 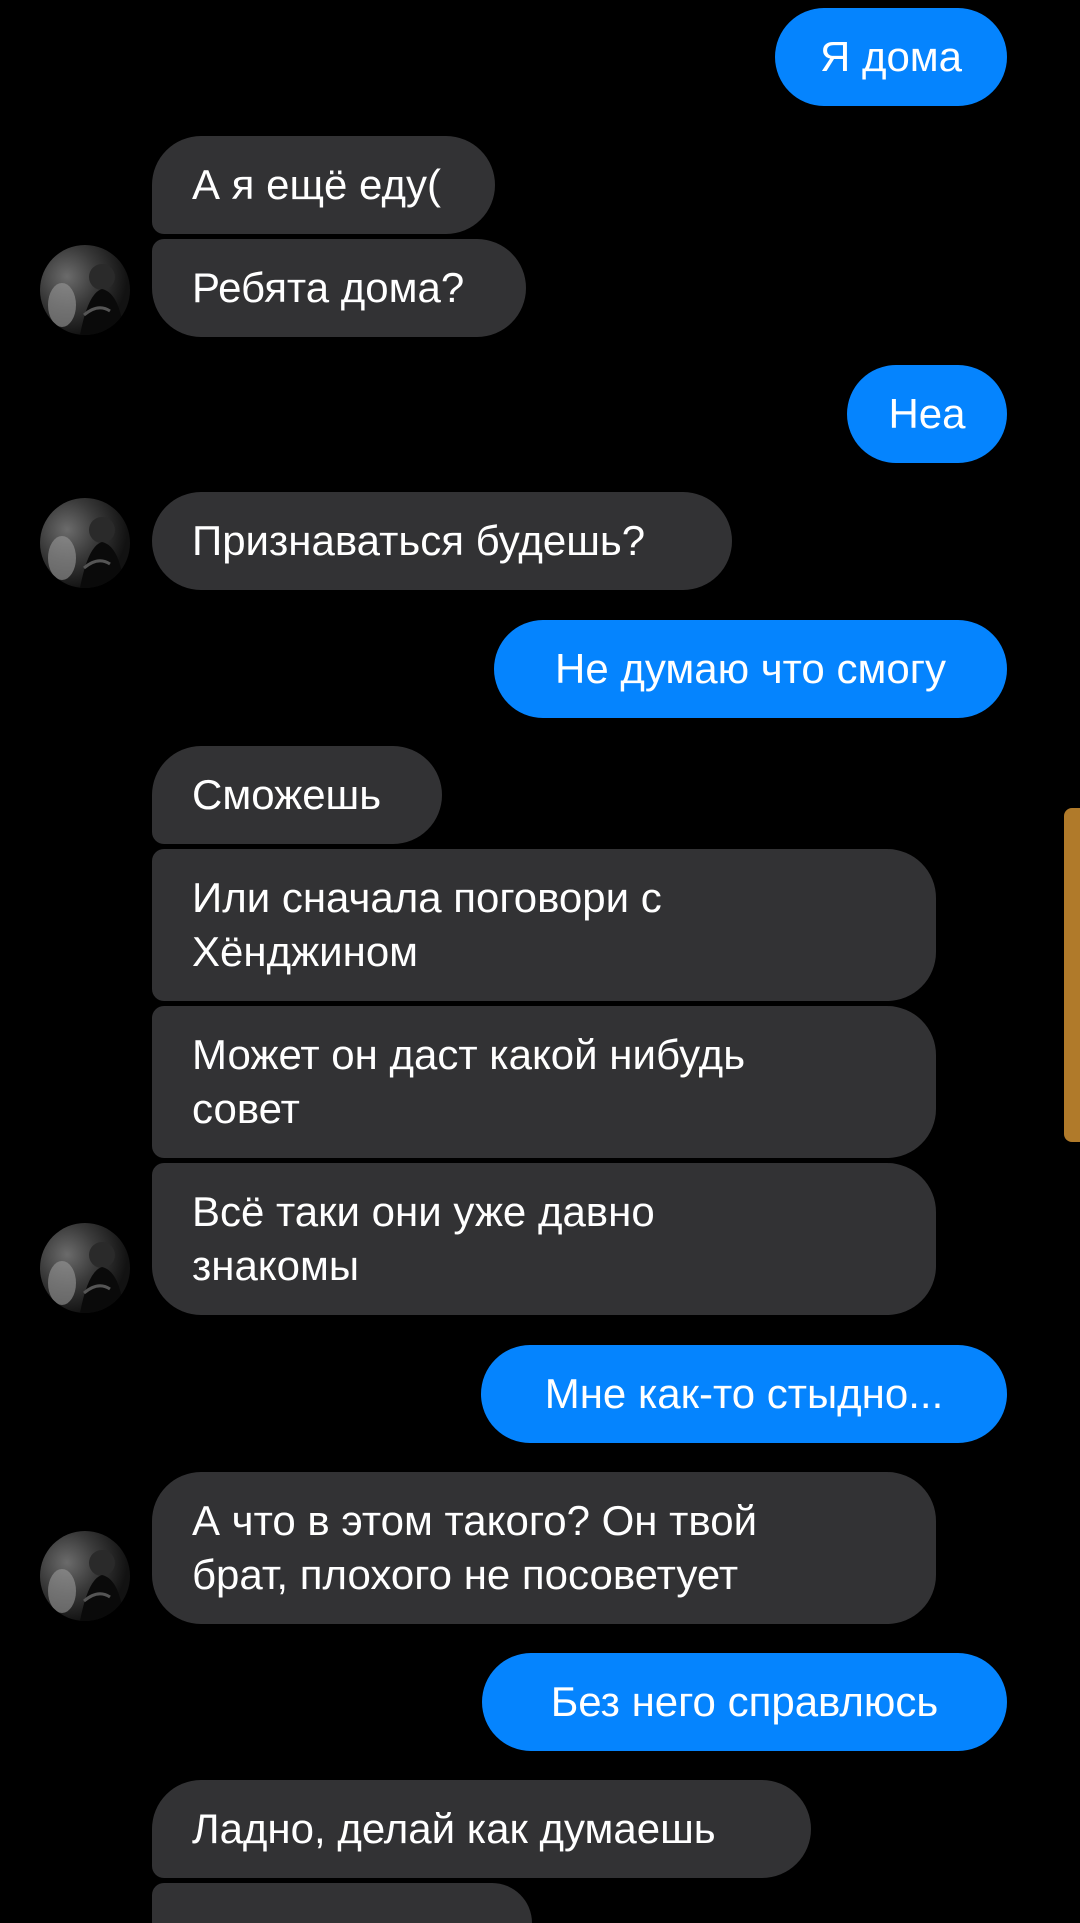 I want to click on message-bubble-outgoing: Я дома, so click(x=891, y=57).